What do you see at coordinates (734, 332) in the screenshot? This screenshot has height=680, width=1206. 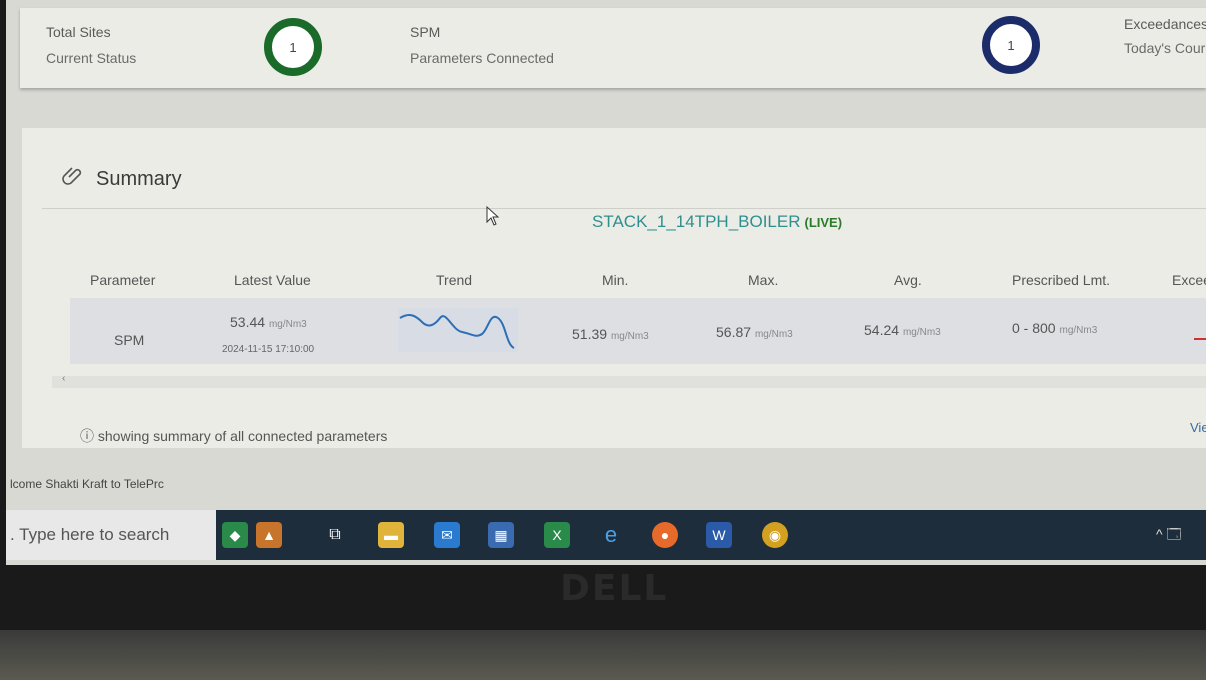 I see `max-value: 56.87` at bounding box center [734, 332].